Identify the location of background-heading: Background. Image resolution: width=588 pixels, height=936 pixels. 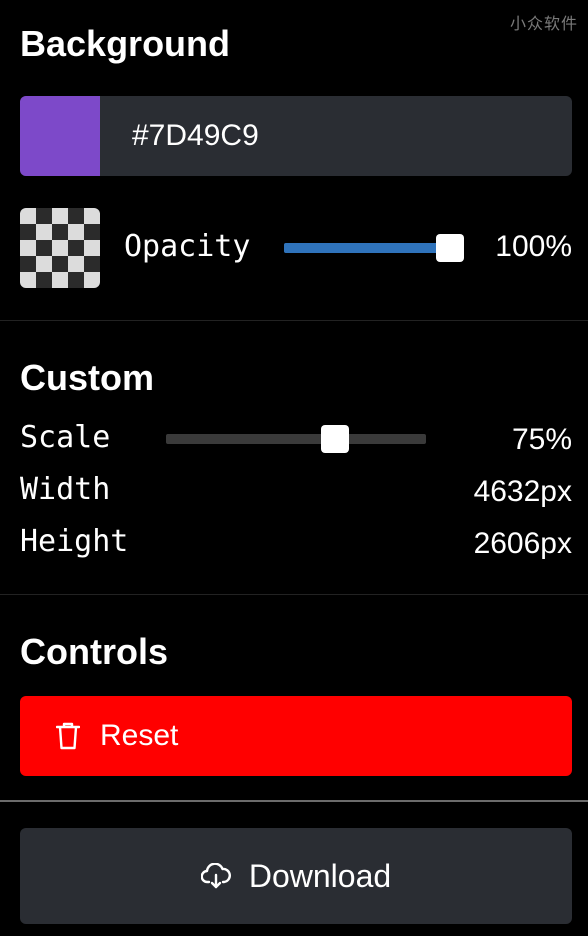
(125, 43).